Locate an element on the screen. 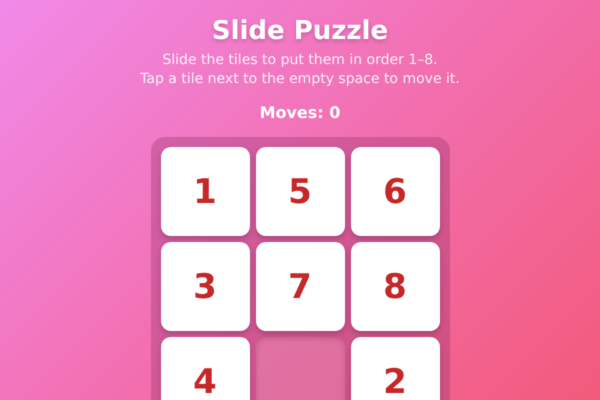 The image size is (600, 400). puzzle-tile: 4 is located at coordinates (205, 368).